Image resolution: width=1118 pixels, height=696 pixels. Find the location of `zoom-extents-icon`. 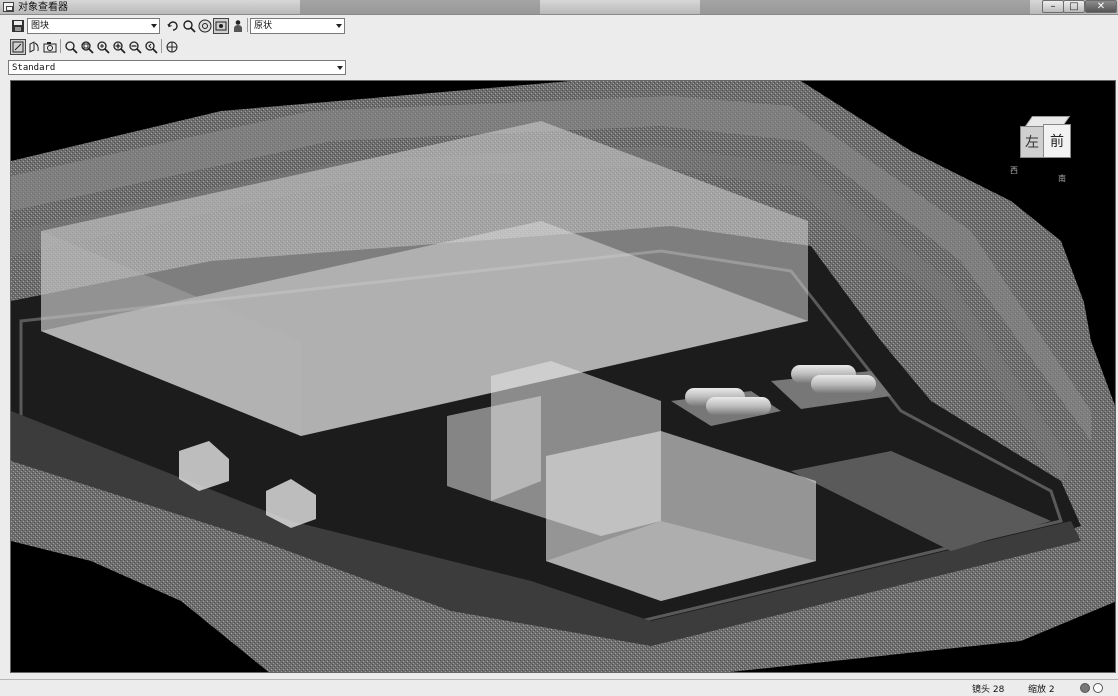

zoom-extents-icon is located at coordinates (103, 47).